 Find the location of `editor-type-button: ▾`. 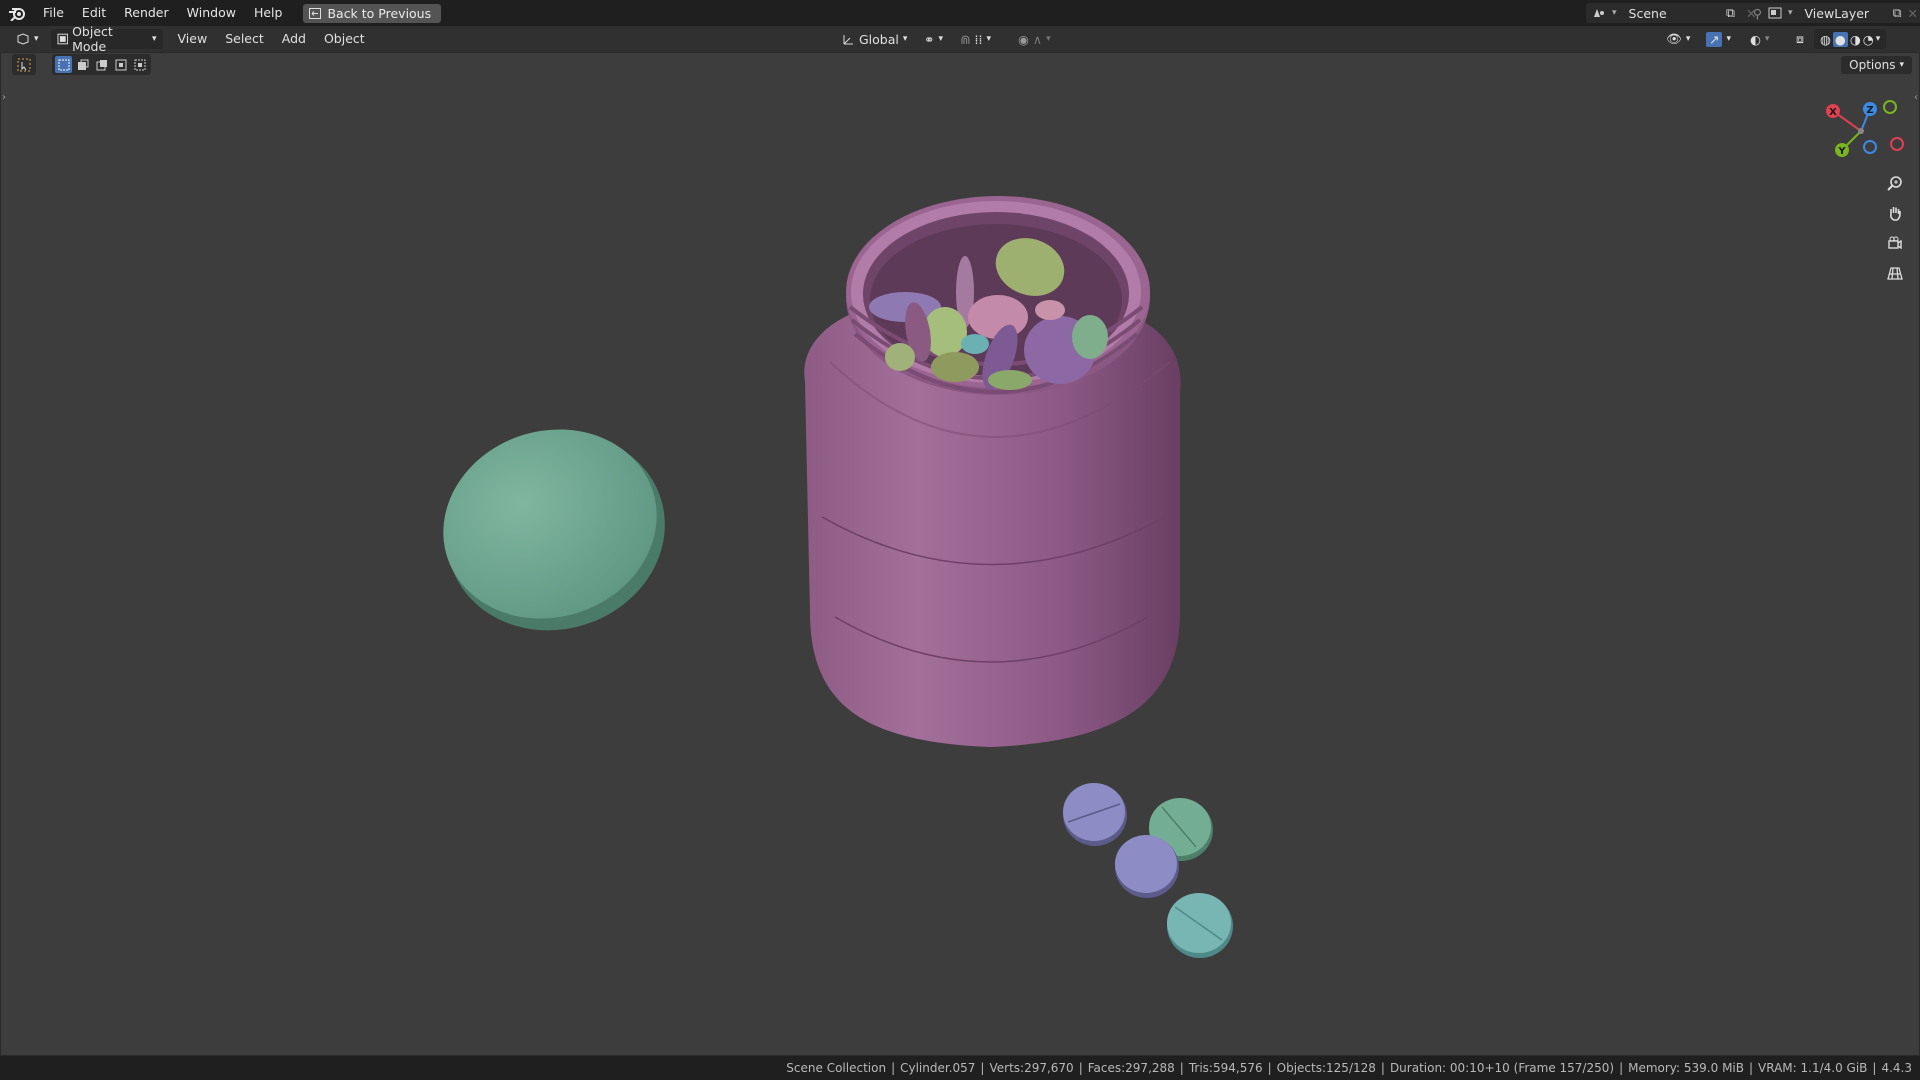

editor-type-button: ▾ is located at coordinates (27, 39).